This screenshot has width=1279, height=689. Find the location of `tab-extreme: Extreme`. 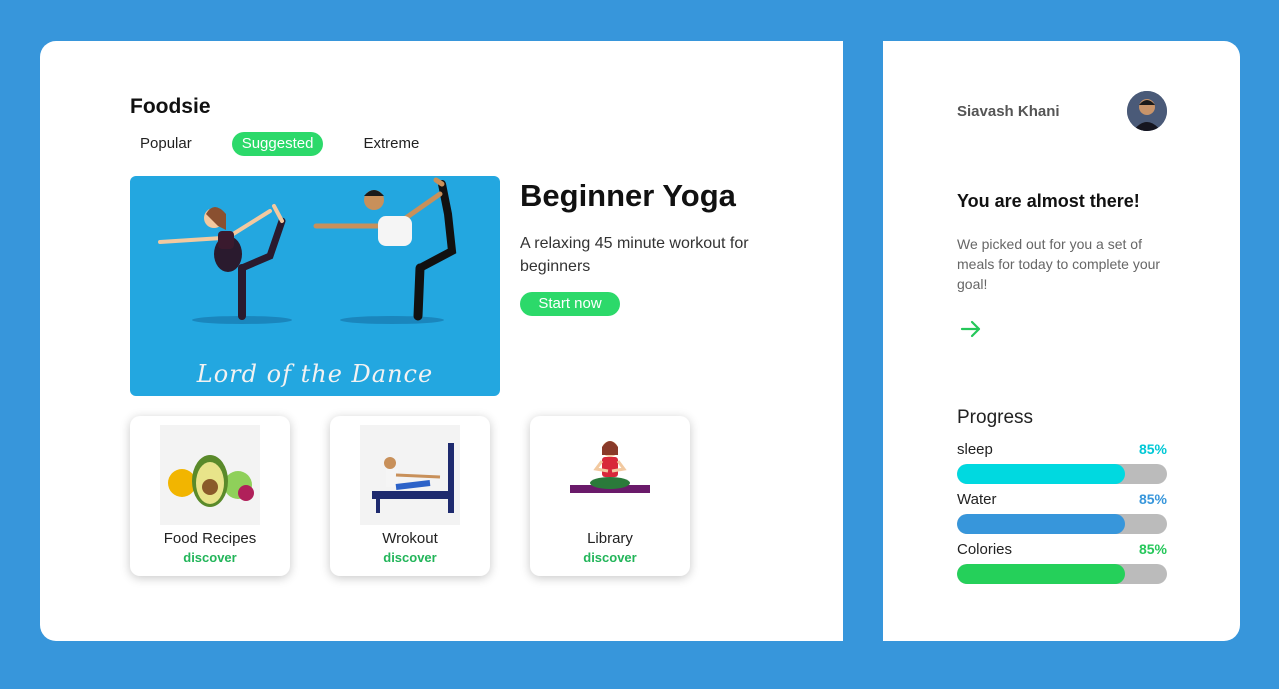

tab-extreme: Extreme is located at coordinates (391, 144).